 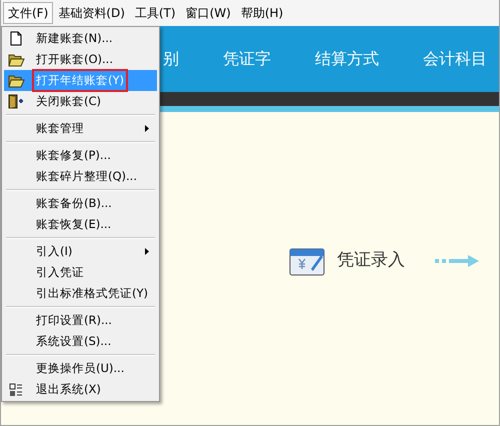 What do you see at coordinates (262, 13) in the screenshot?
I see `menu-item: 帮助(H)` at bounding box center [262, 13].